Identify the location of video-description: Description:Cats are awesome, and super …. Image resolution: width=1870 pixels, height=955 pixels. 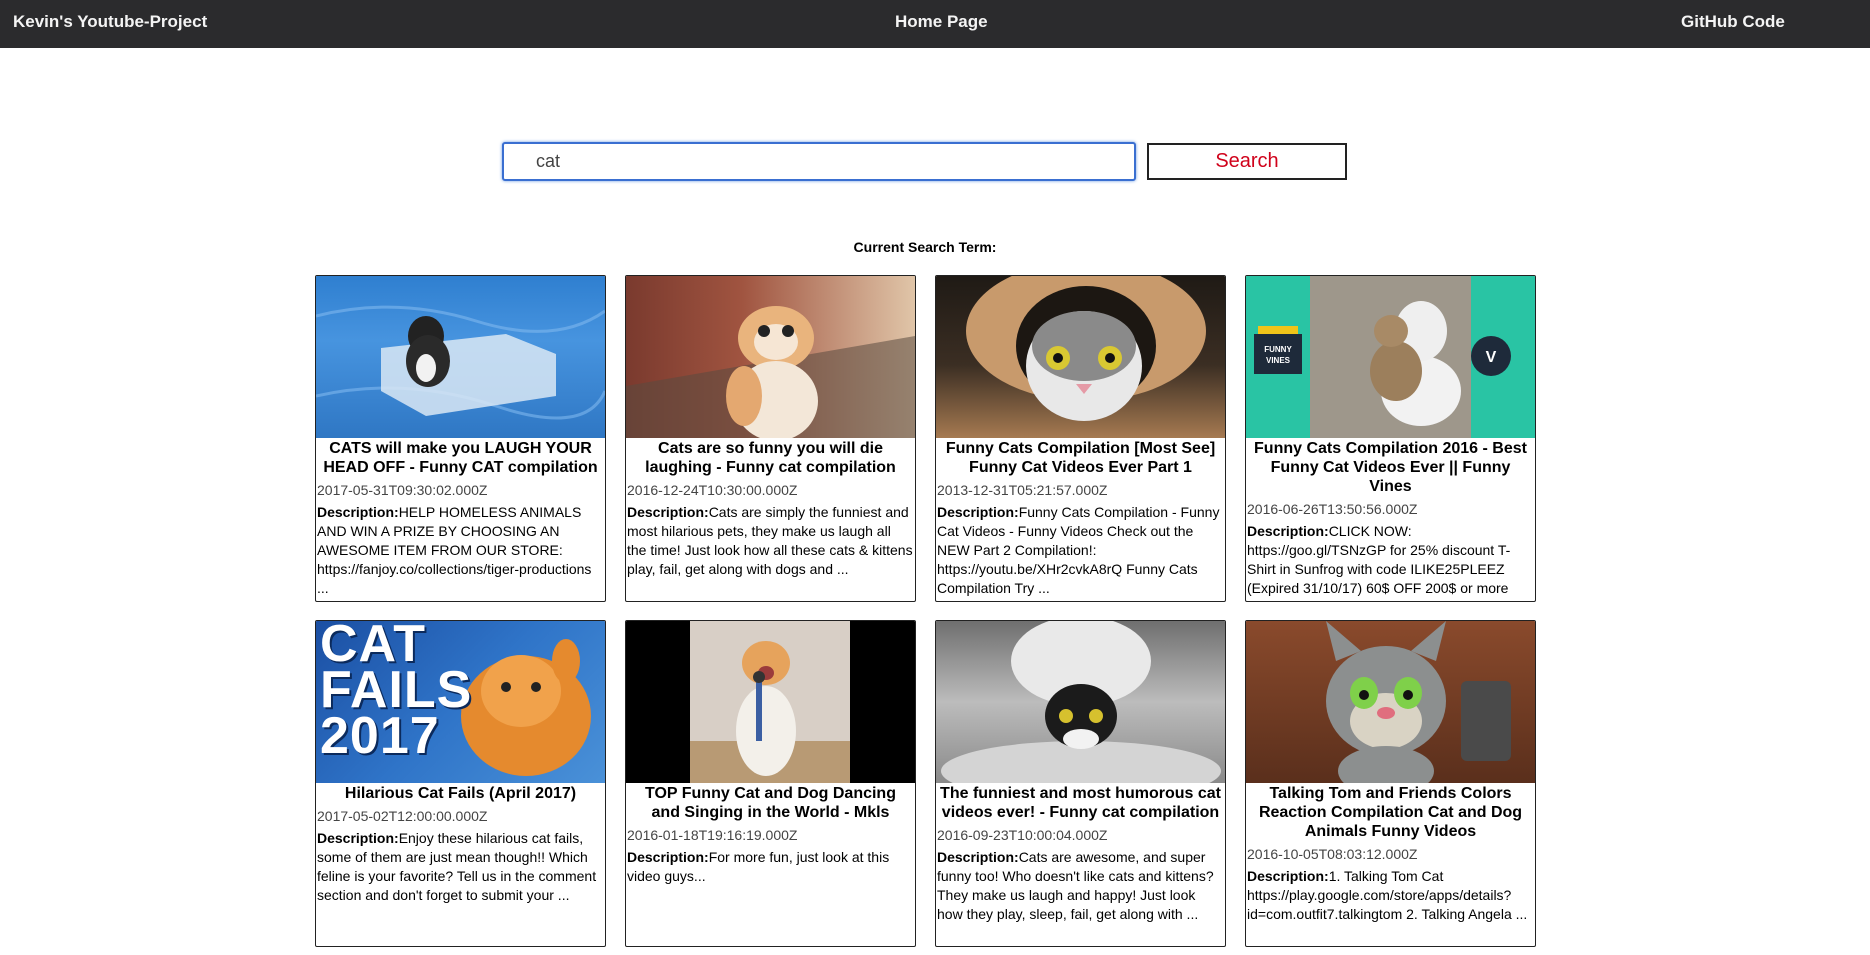
(1080, 886).